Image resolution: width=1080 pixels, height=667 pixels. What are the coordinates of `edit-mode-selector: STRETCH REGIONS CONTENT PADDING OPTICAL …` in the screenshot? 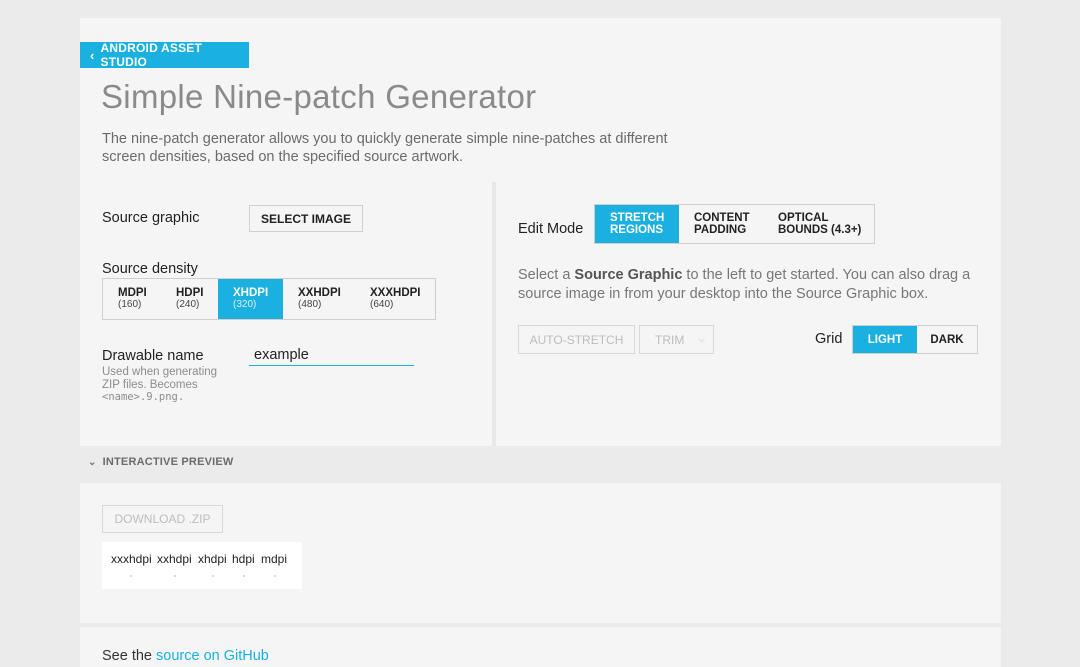 It's located at (734, 224).